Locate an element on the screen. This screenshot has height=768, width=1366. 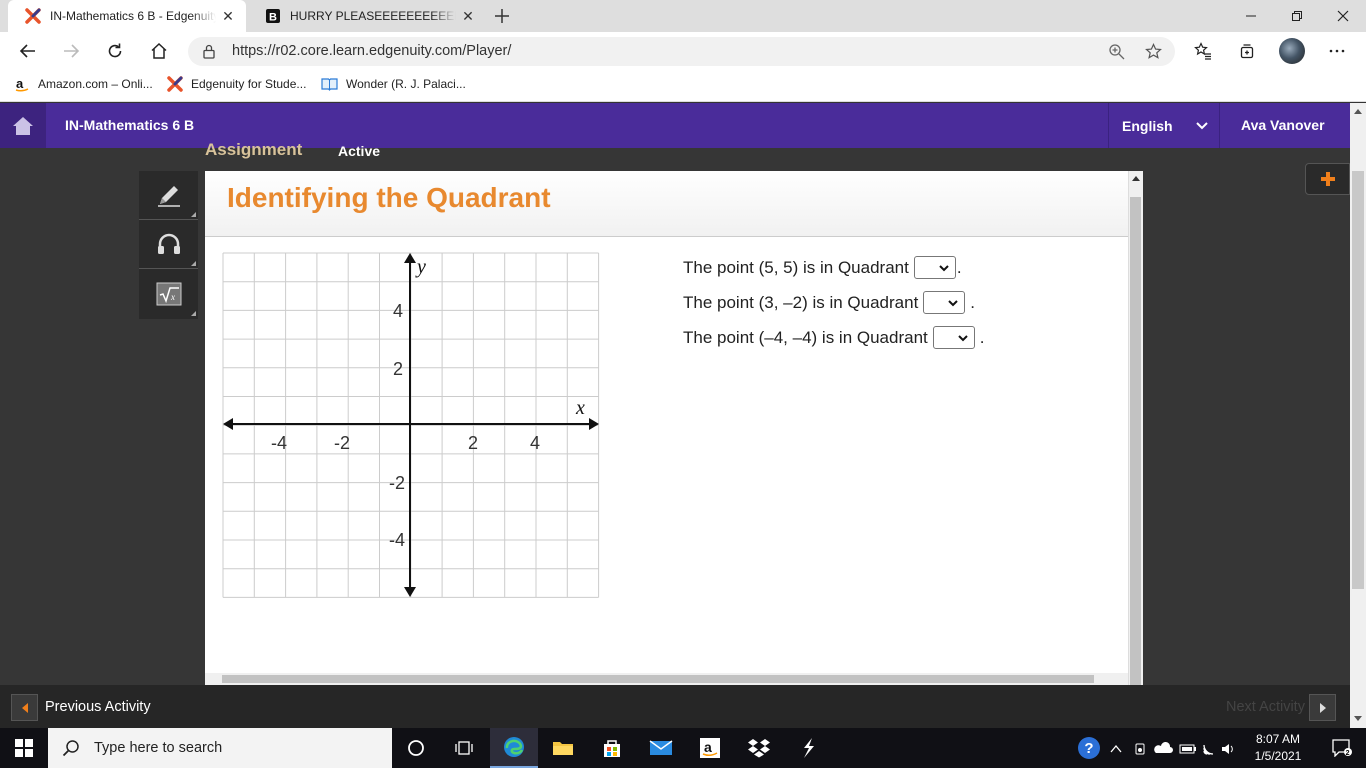
pencil-icon is located at coordinates (168, 196).